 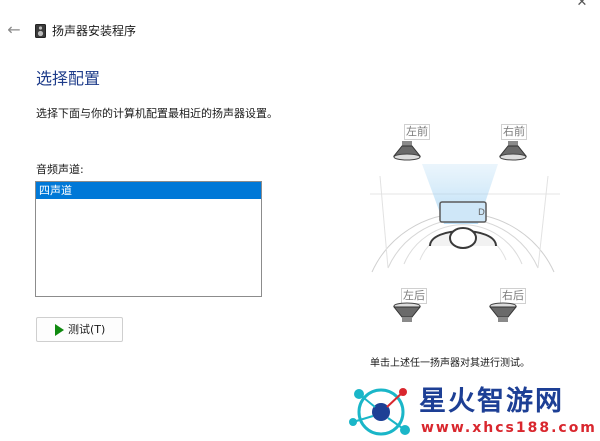 I want to click on watermark-brand: 星火智游网, so click(x=491, y=401).